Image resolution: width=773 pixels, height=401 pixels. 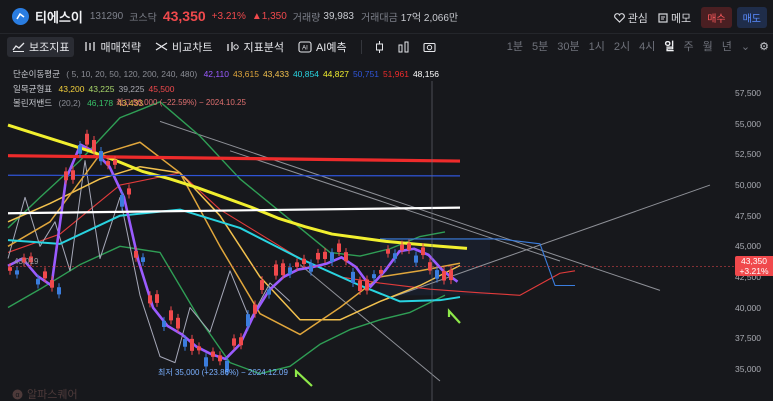 I want to click on y-axis-tick: 40,000, so click(x=748, y=307).